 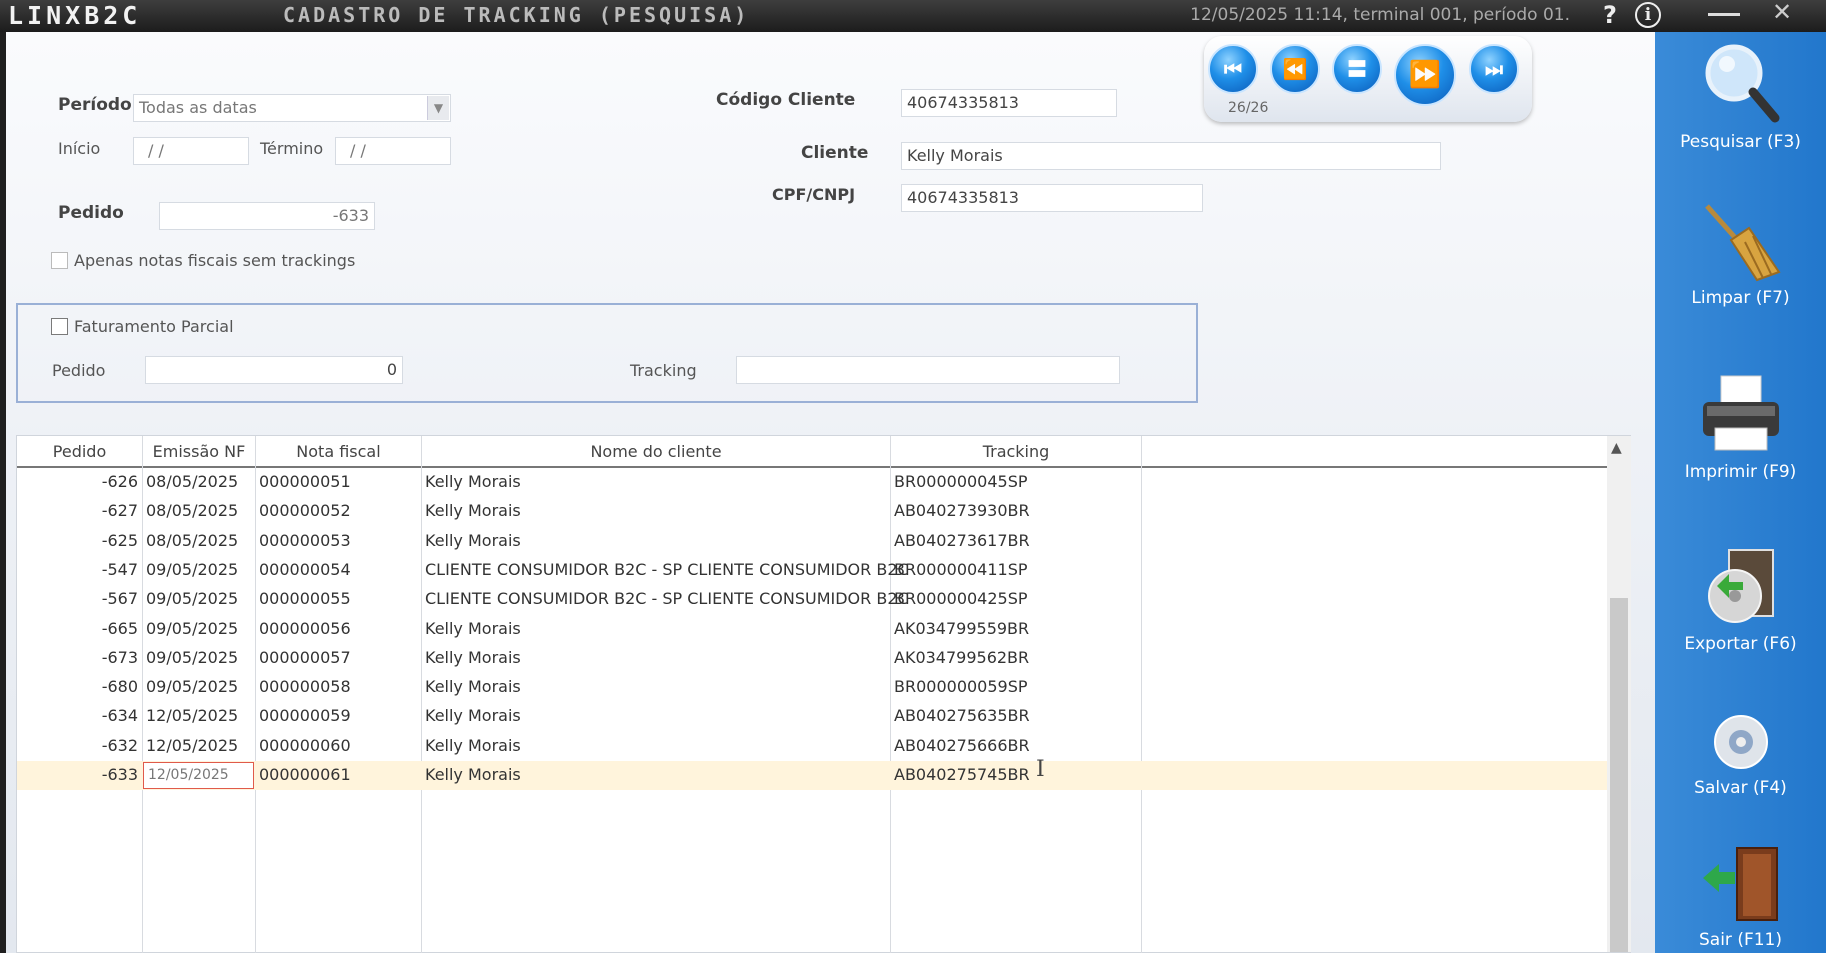 I want to click on scrollbar-thumb, so click(x=1619, y=775).